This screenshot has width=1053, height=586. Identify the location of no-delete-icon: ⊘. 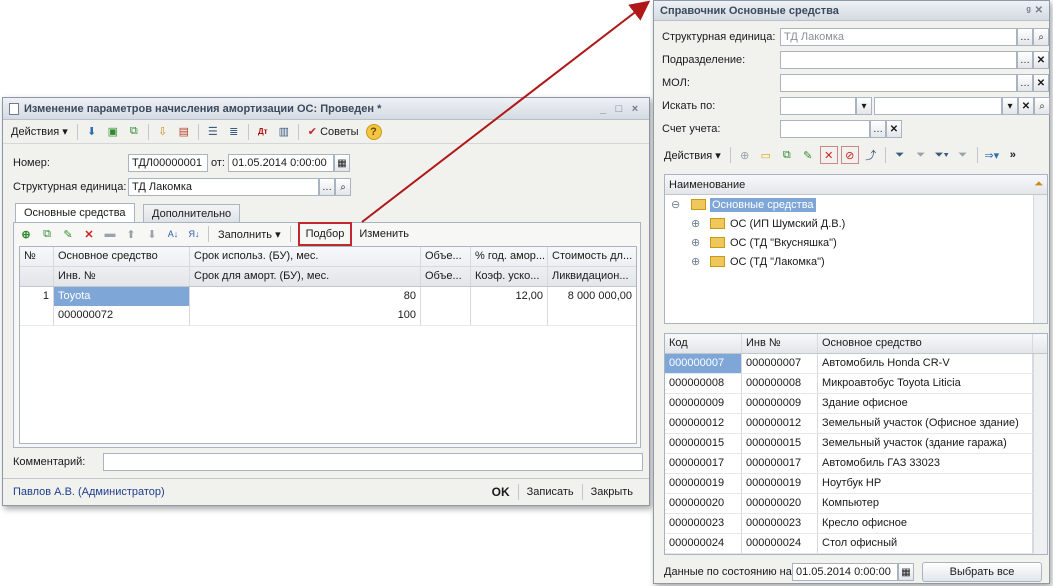
(849, 155).